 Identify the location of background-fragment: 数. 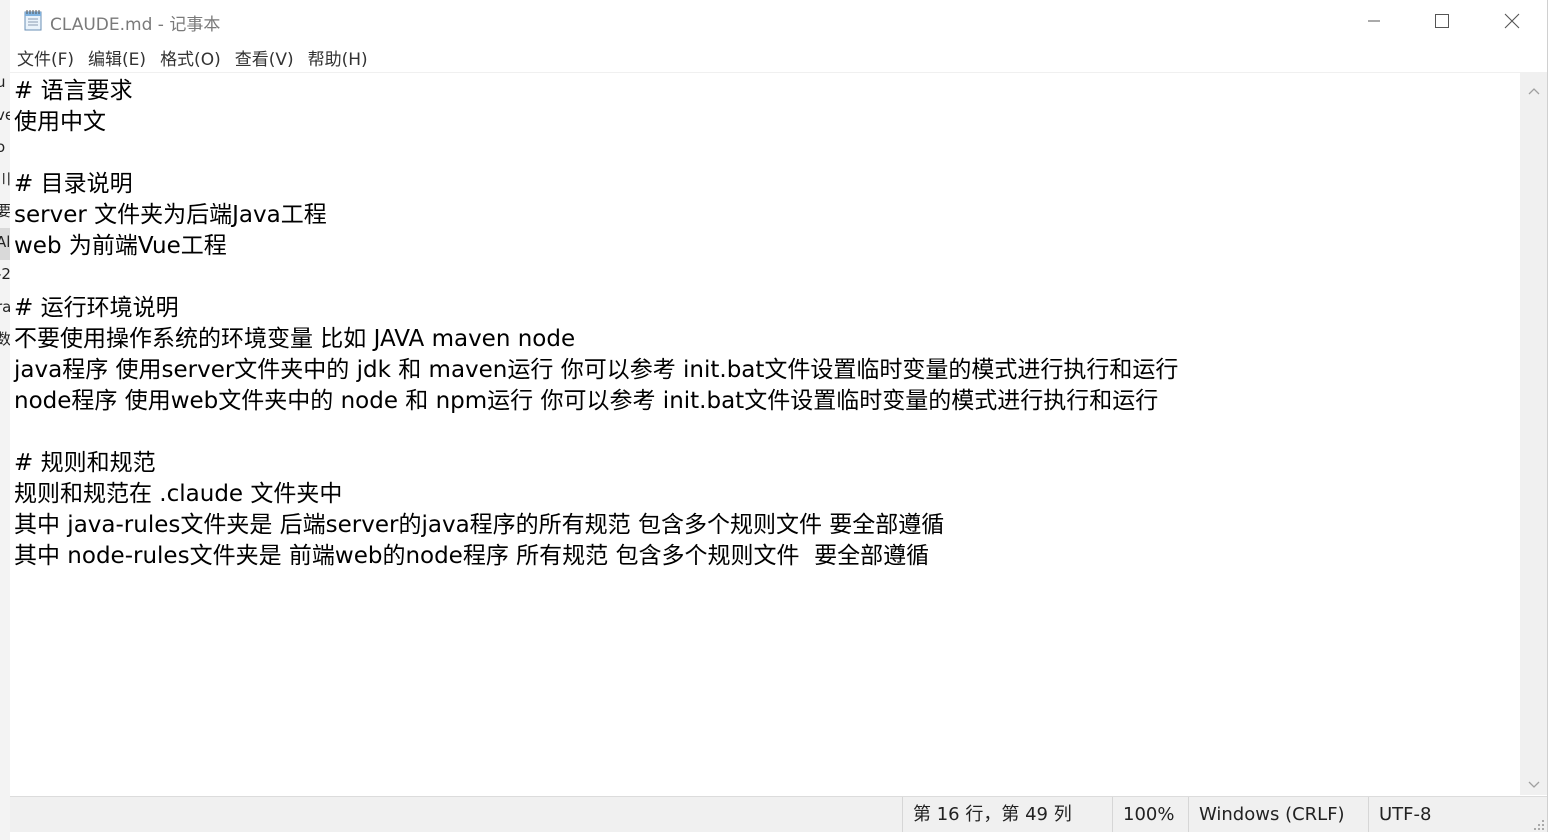
(5, 339).